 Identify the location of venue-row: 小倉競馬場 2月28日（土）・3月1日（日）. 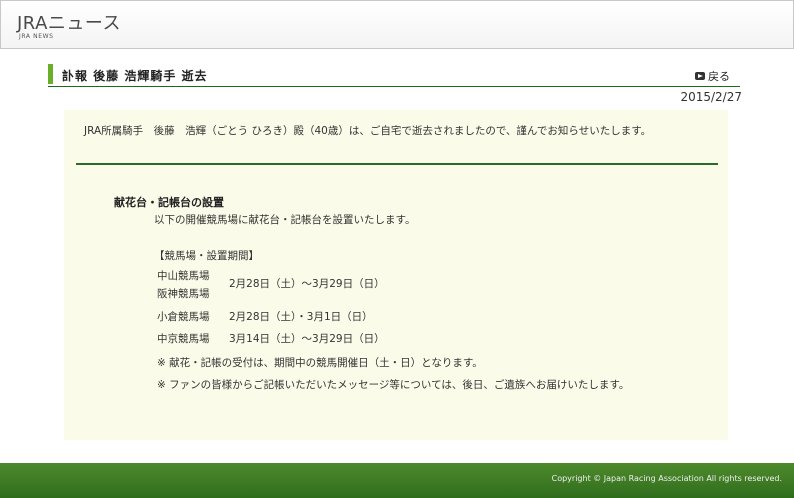
(265, 316).